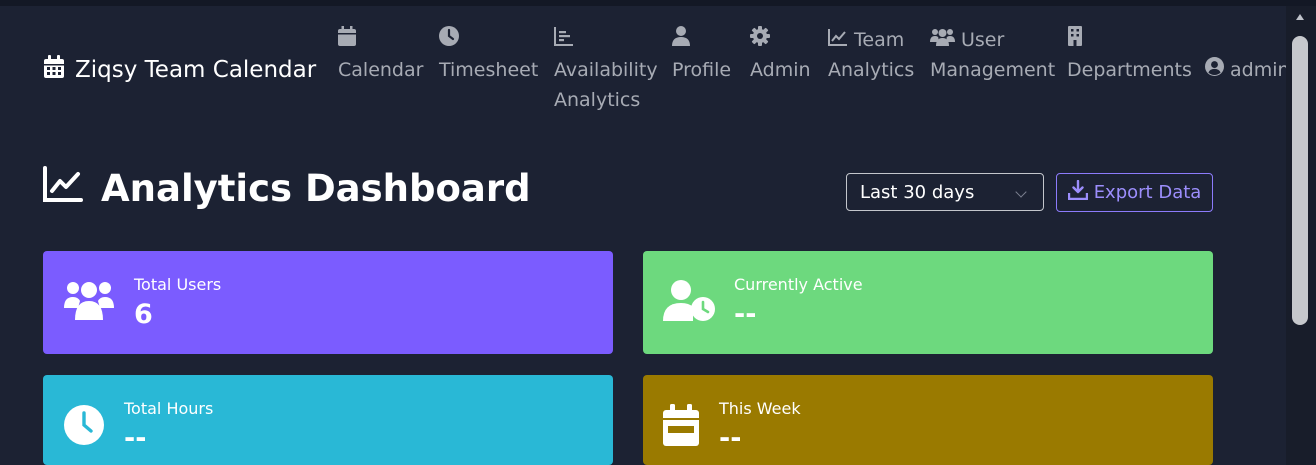  What do you see at coordinates (681, 40) in the screenshot?
I see `user-icon` at bounding box center [681, 40].